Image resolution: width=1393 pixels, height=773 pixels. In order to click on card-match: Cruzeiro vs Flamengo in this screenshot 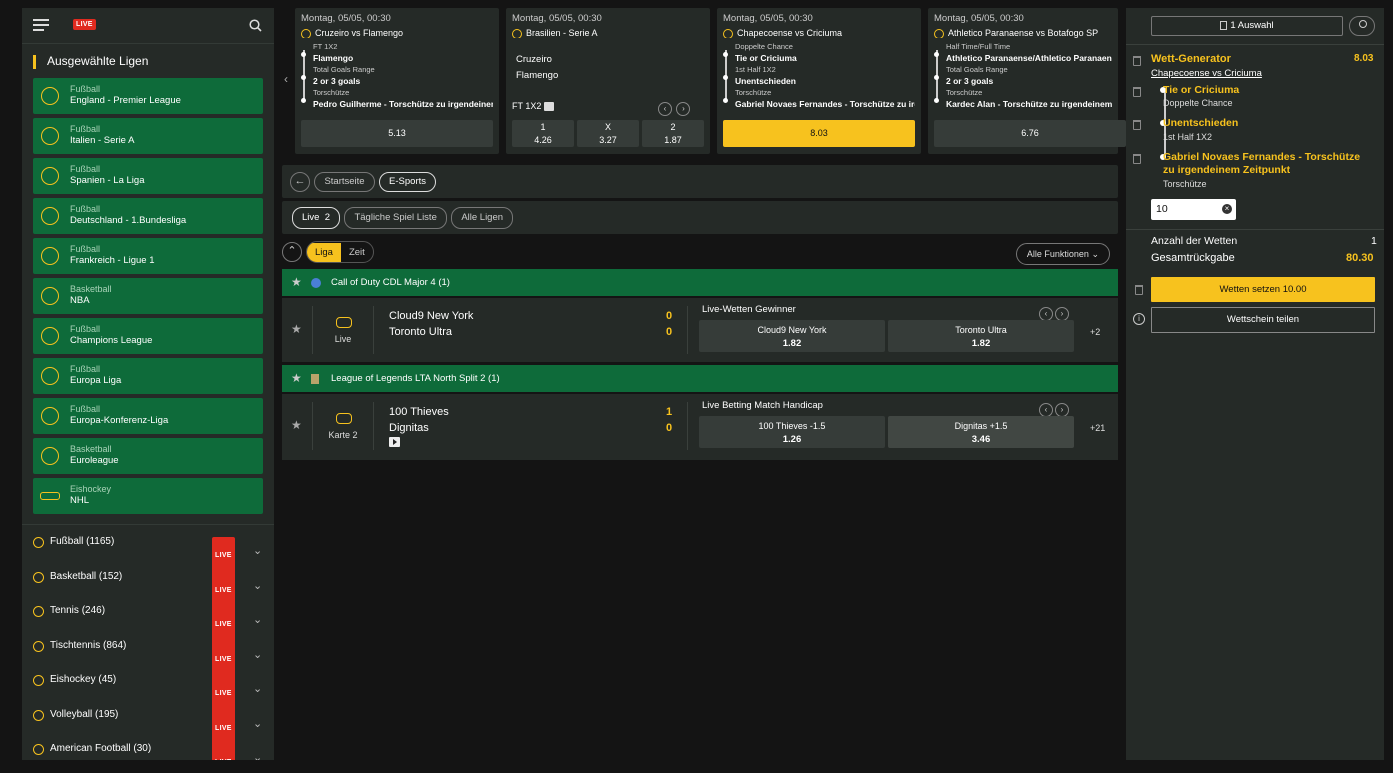, I will do `click(397, 33)`.